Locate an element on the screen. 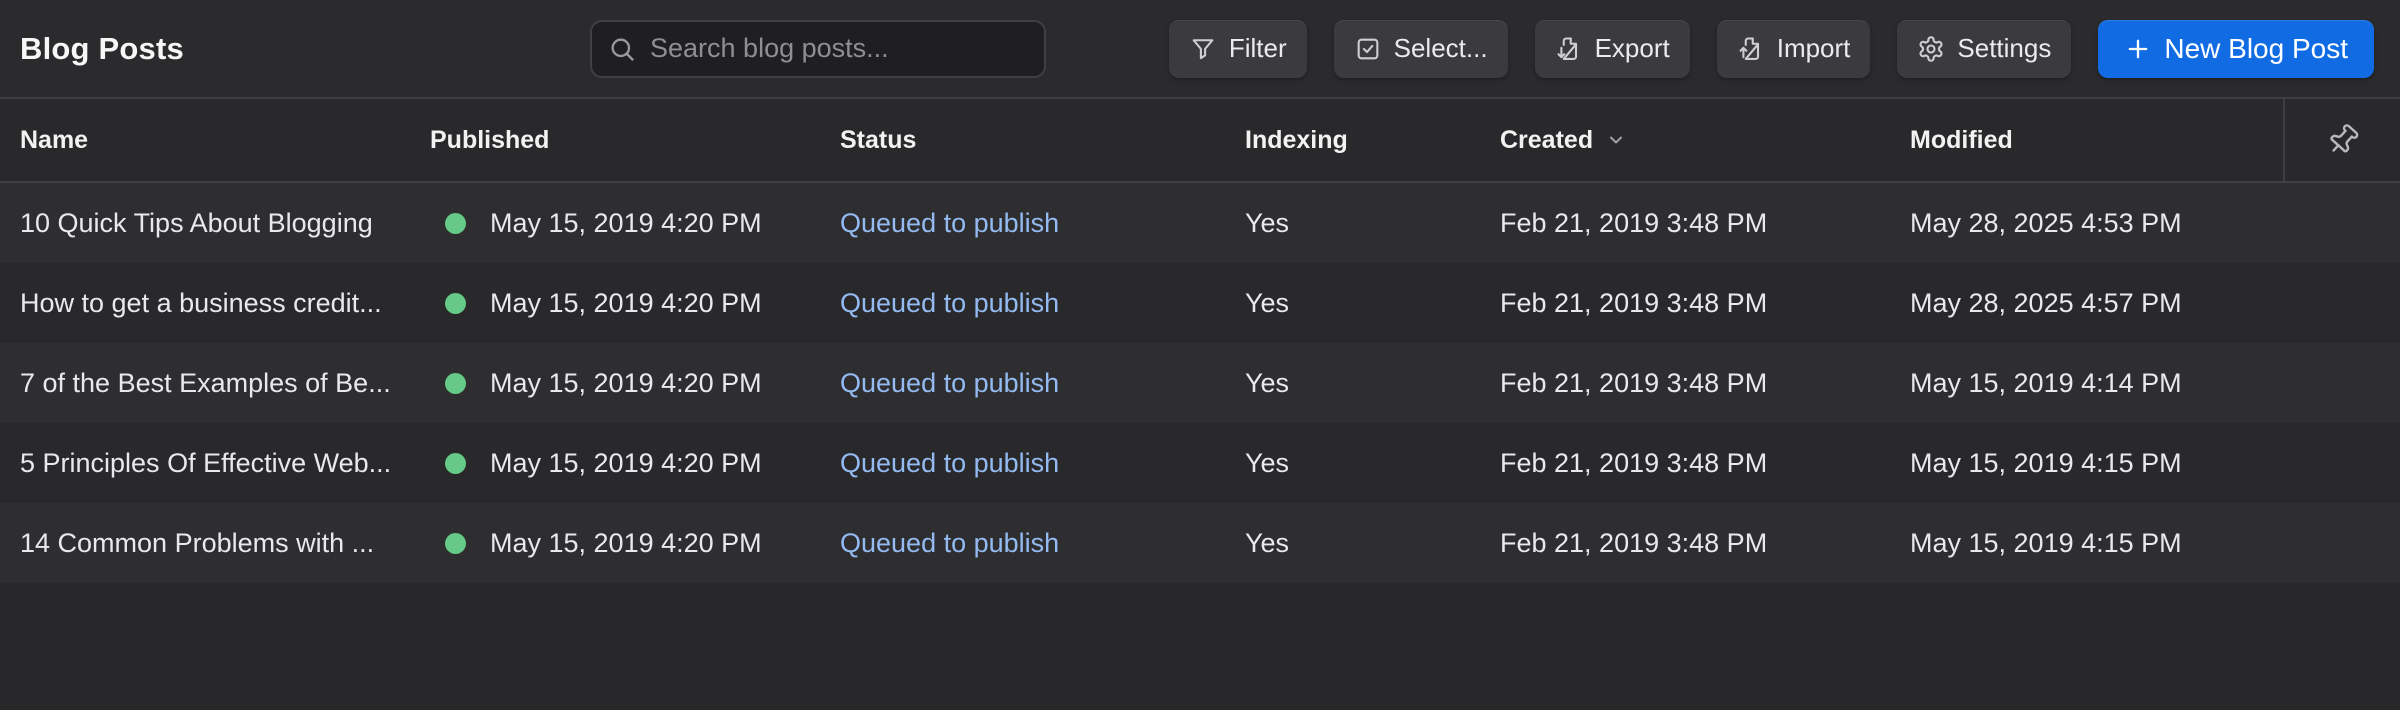  column-header-status: Status is located at coordinates (1042, 140).